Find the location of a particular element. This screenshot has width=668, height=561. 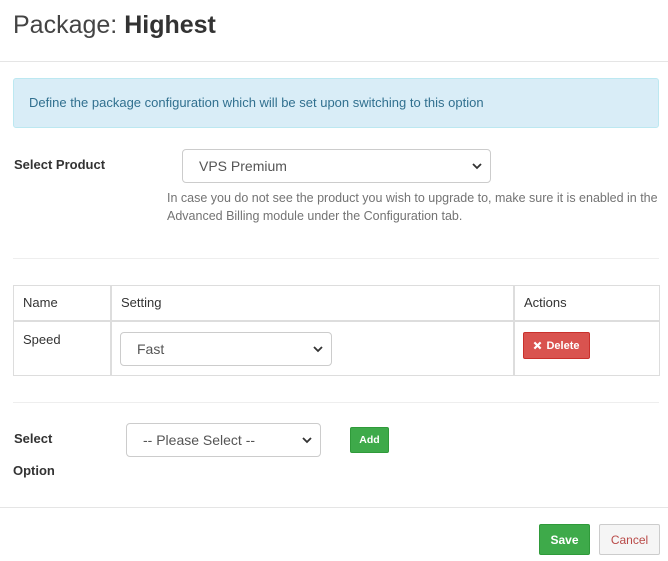

column-header-setting: Setting is located at coordinates (313, 304).